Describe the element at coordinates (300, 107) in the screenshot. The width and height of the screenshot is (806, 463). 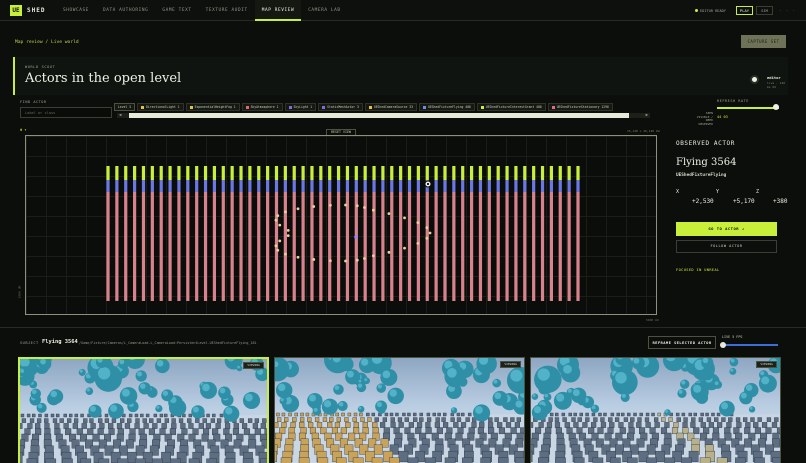
I see `chip-sky-light: SkyLight 1` at that location.